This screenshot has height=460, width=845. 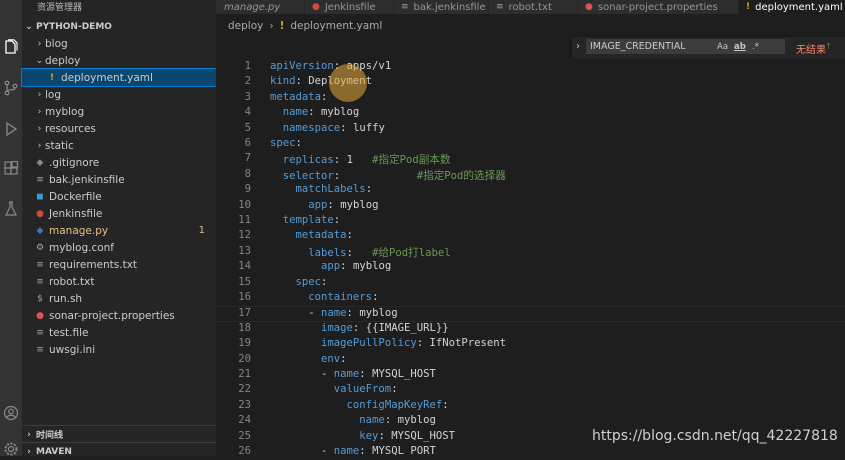 What do you see at coordinates (792, 7) in the screenshot?
I see `tab-deployment-yaml: ! deployment.yaml` at bounding box center [792, 7].